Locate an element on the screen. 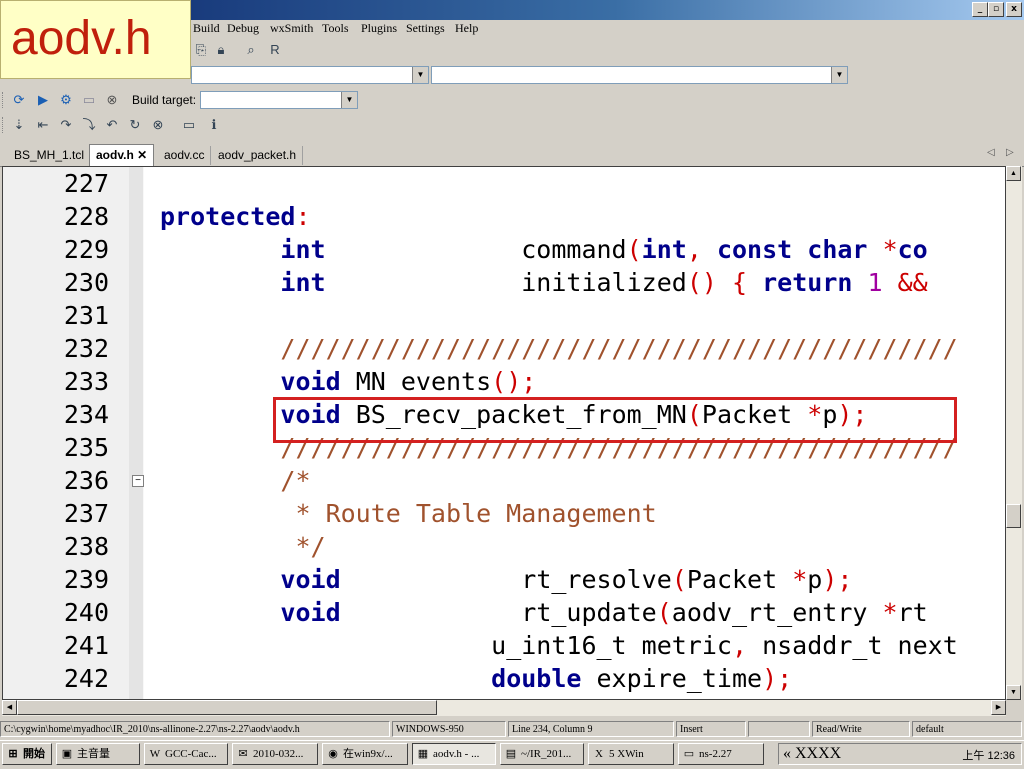  code-line: 241 u_int16_t metric, nsaddr_t next is located at coordinates (504, 645).